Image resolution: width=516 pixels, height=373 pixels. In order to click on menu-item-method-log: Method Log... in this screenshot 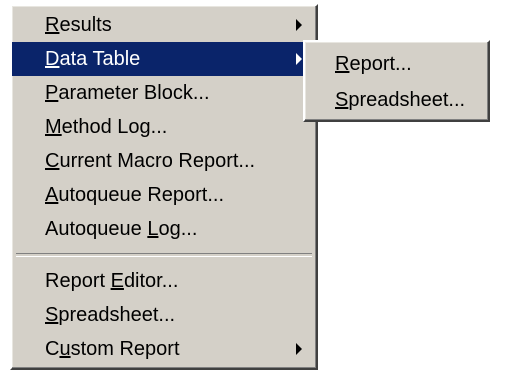, I will do `click(164, 127)`.